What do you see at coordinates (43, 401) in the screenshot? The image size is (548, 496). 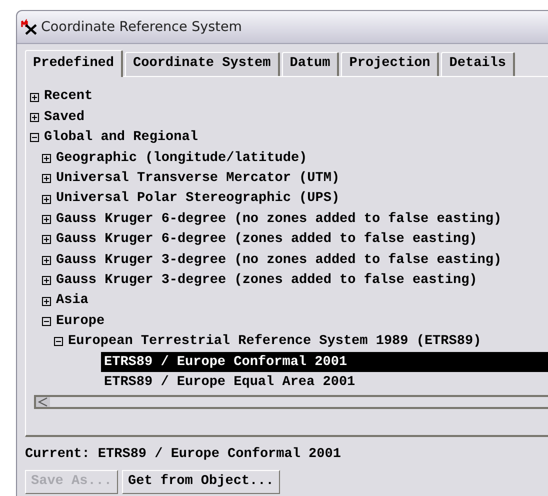 I see `scroll-left-icon` at bounding box center [43, 401].